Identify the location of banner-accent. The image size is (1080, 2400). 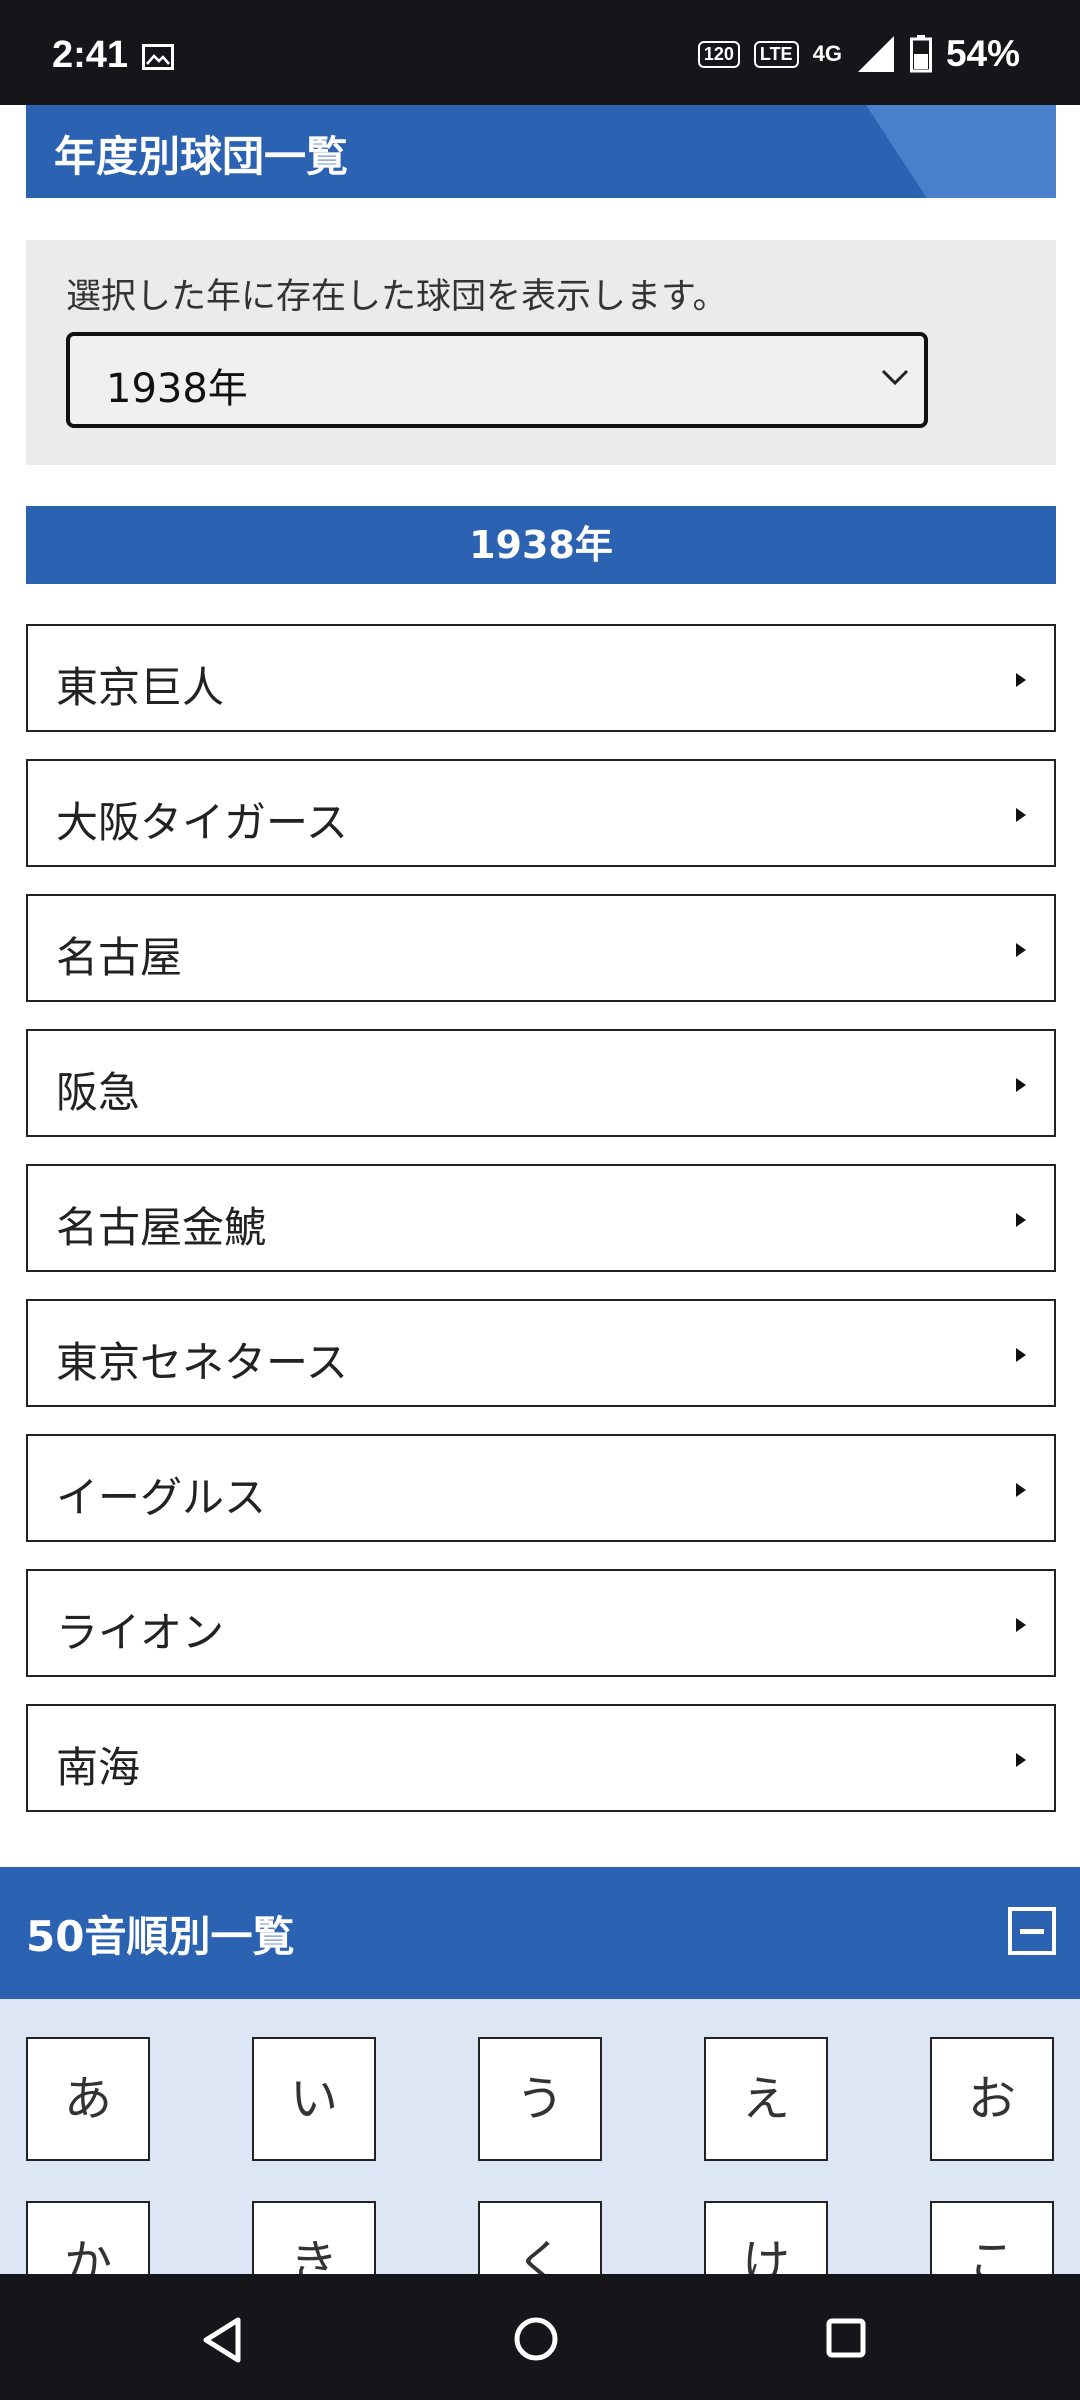
(961, 151).